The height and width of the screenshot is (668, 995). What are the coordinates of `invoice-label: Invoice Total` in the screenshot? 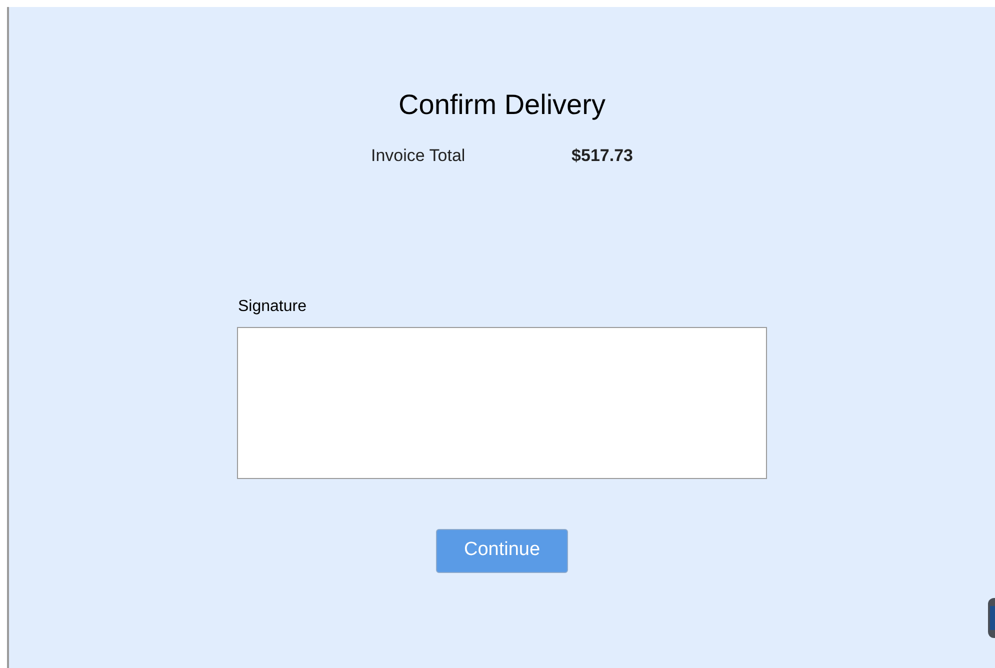 It's located at (418, 156).